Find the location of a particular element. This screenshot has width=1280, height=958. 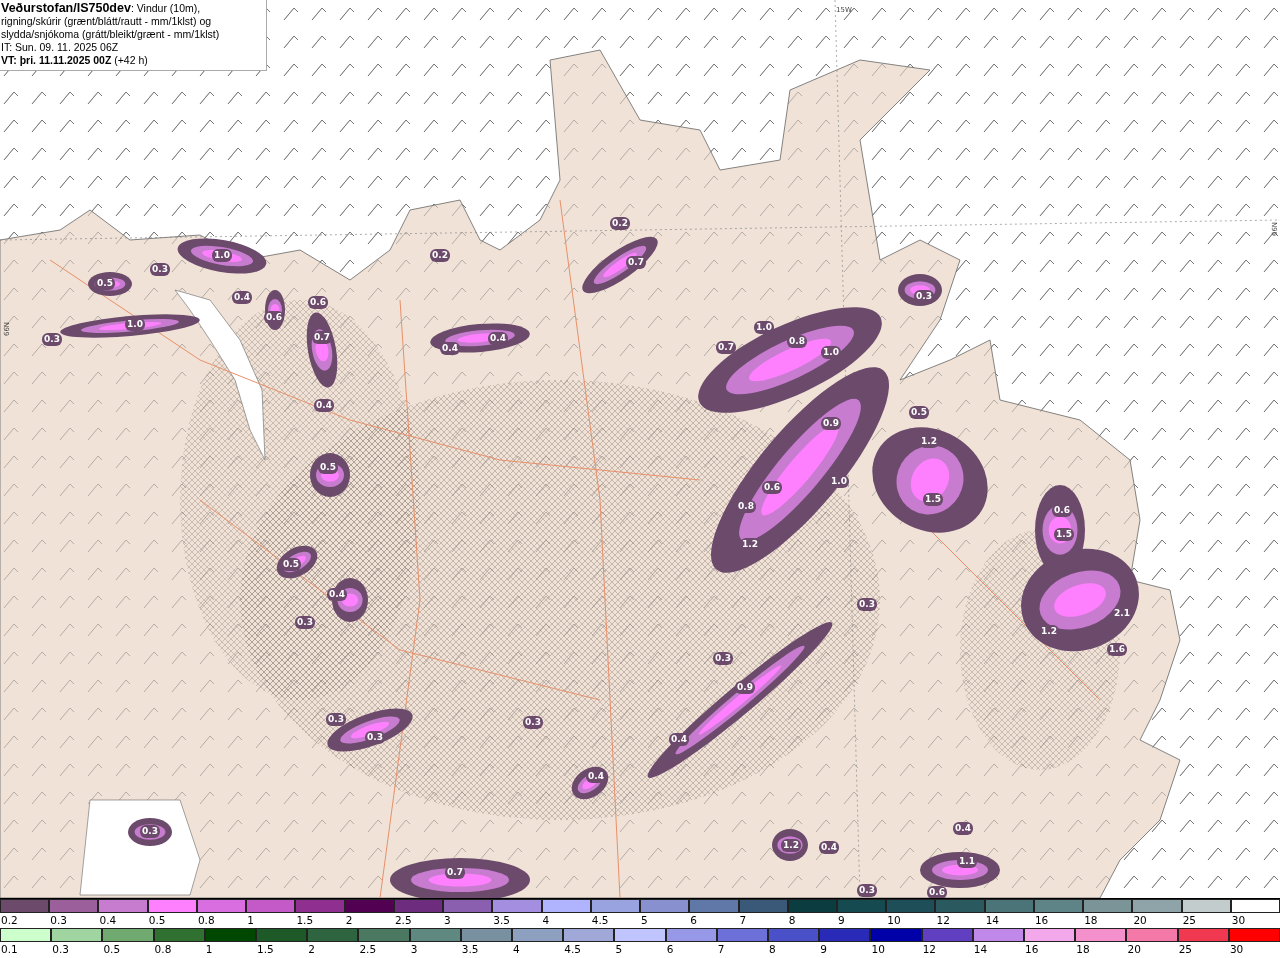

valid-time: VT: þri. 11.11.2025 00Z (+42 h) is located at coordinates (75, 60).